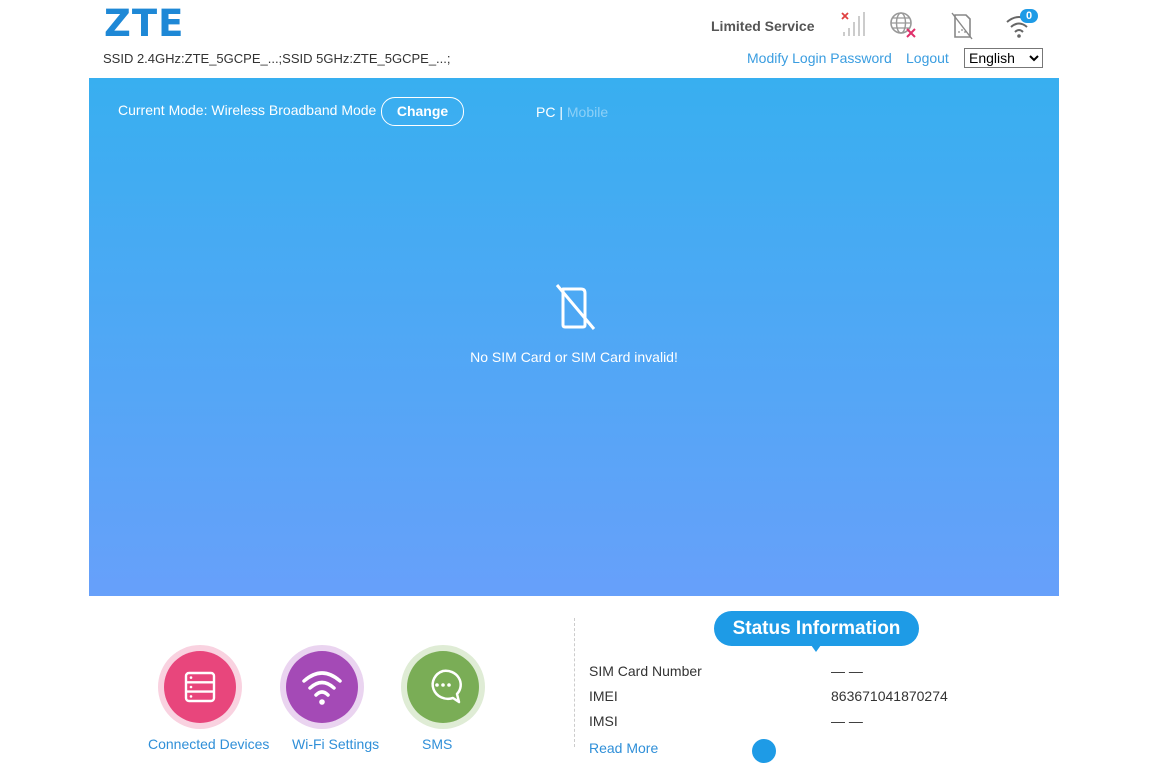 This screenshot has width=1163, height=763. What do you see at coordinates (437, 744) in the screenshot?
I see `sms-label: SMS` at bounding box center [437, 744].